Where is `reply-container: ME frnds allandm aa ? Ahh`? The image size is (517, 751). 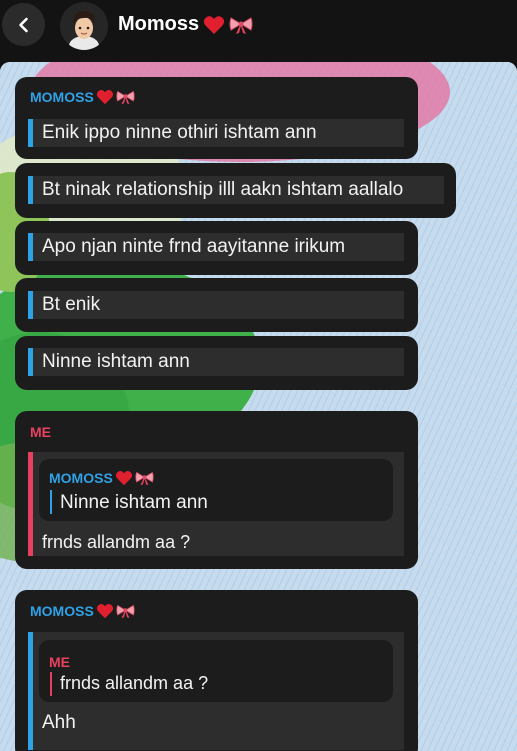 reply-container: ME frnds allandm aa ? Ahh is located at coordinates (216, 691).